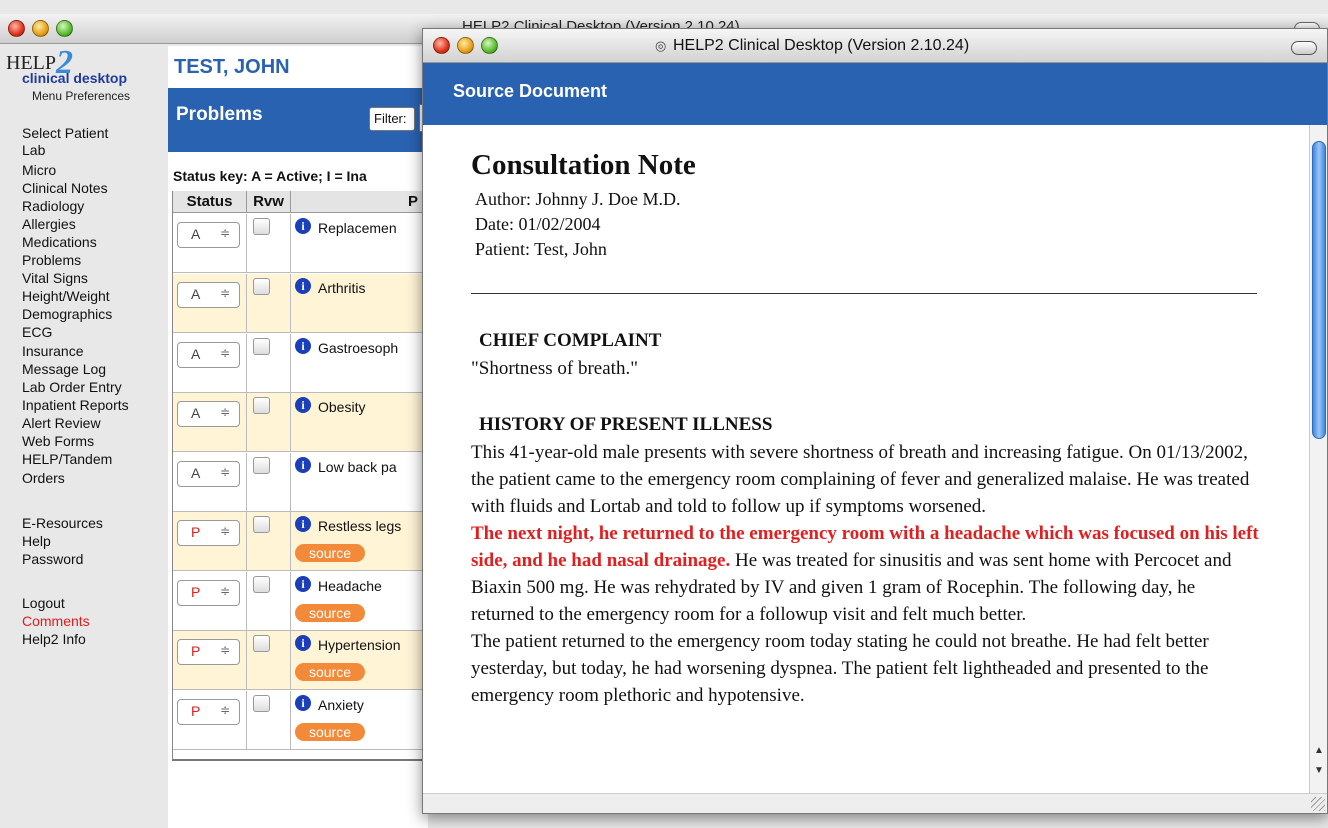  I want to click on scroll-up-arrow-icon: ▲, so click(1319, 750).